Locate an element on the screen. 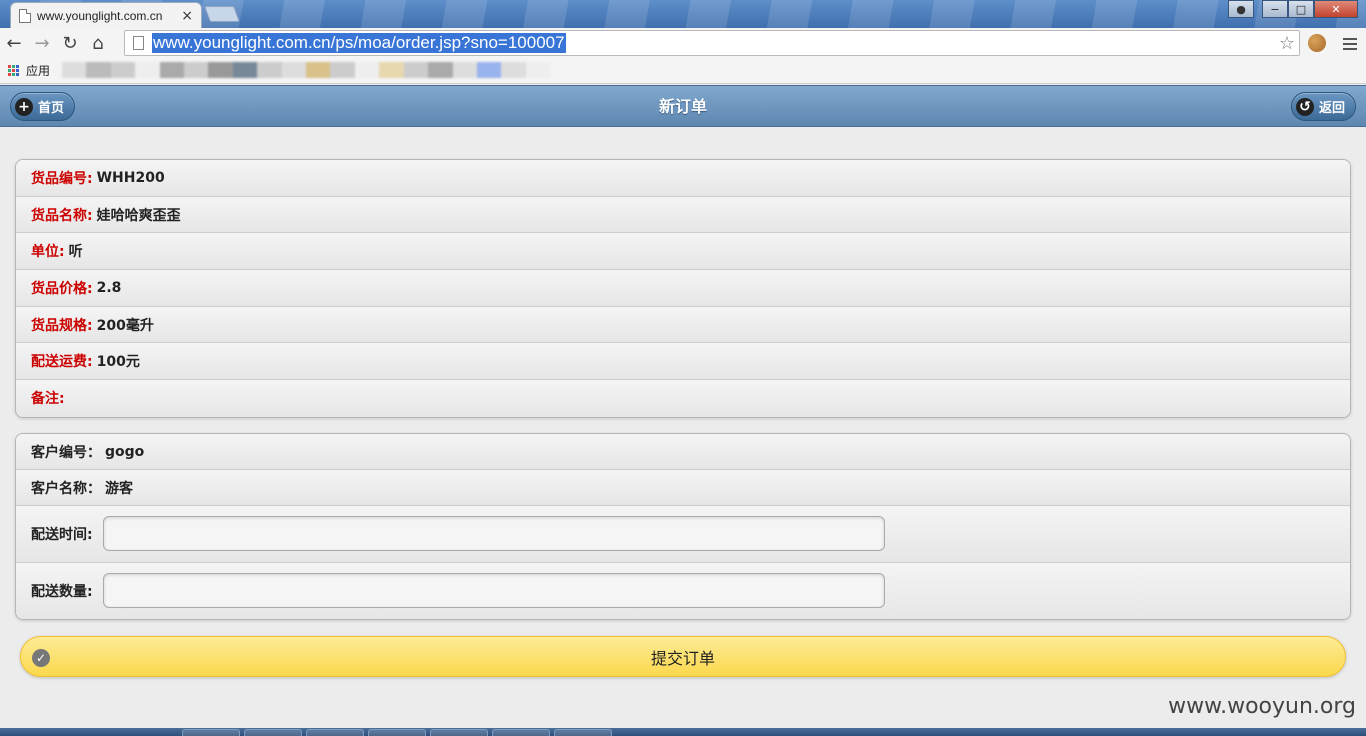  list-item: 单位: 听 is located at coordinates (683, 252).